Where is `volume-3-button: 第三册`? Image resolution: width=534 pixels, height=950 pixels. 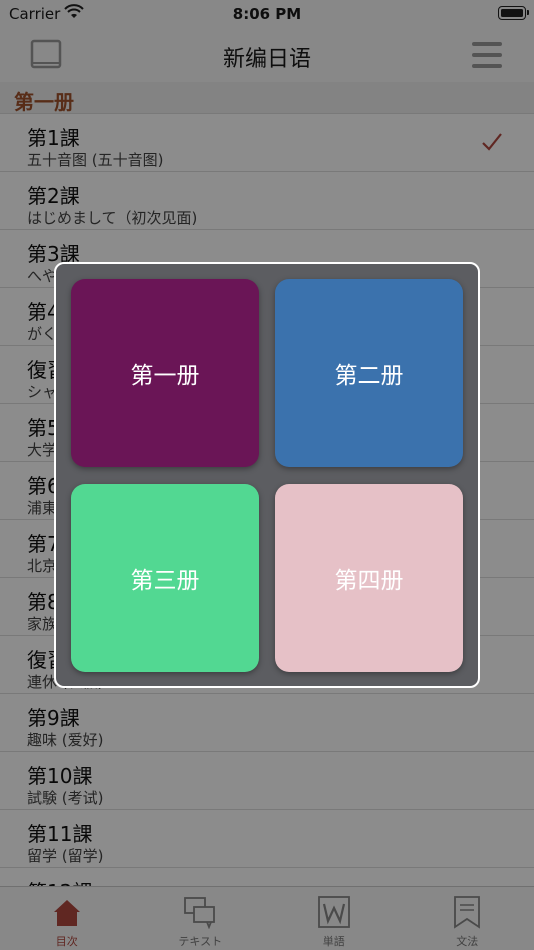 volume-3-button: 第三册 is located at coordinates (165, 578).